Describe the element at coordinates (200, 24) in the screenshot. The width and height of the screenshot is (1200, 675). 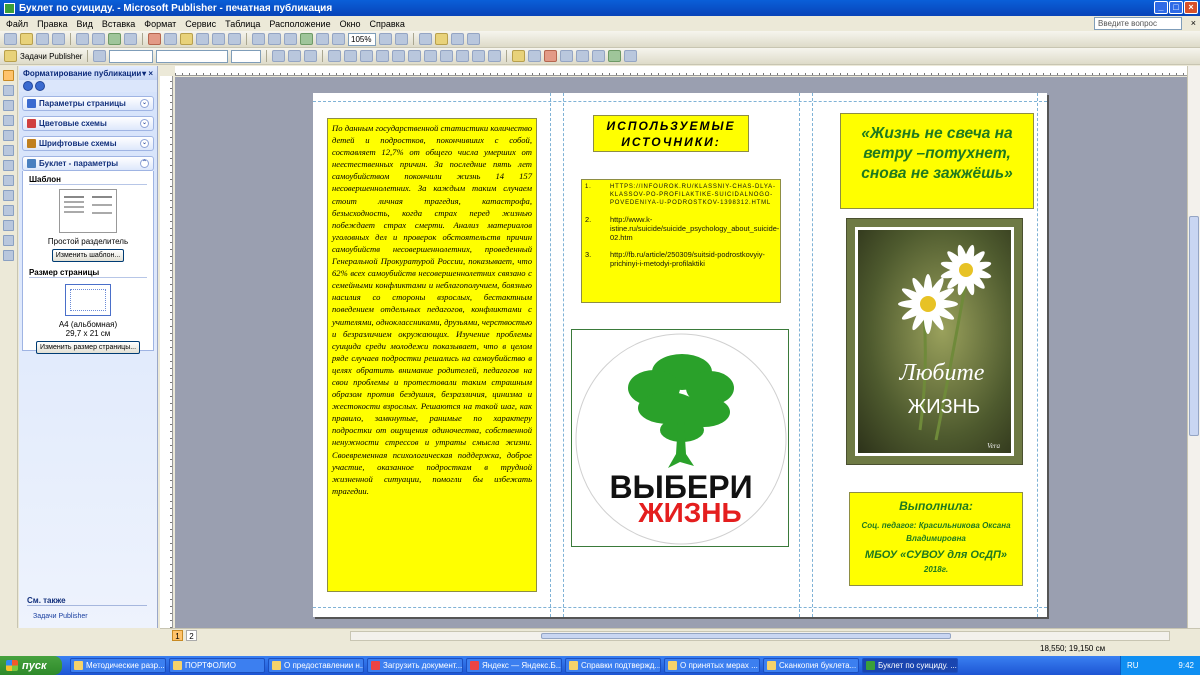
I see `menu-tools: Сервис` at that location.